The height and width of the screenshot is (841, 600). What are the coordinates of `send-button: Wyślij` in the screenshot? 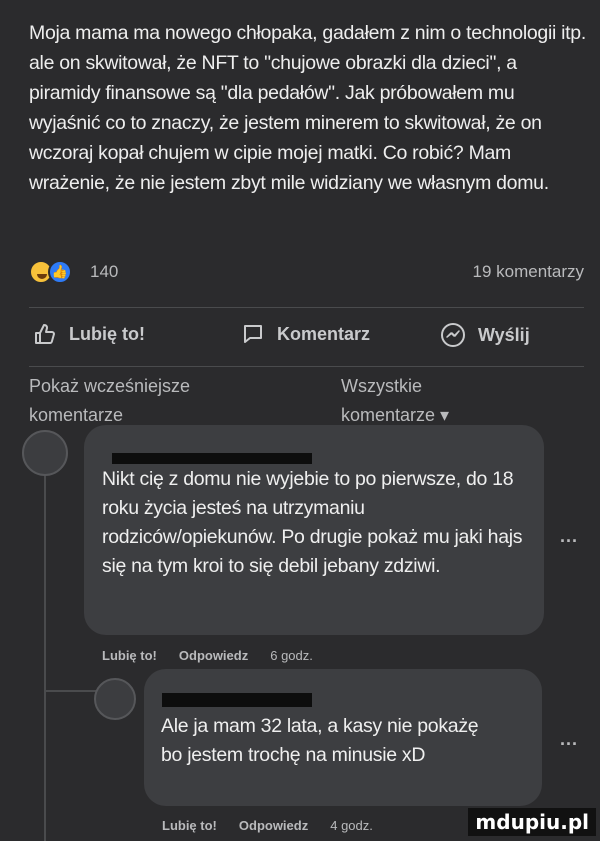 It's located at (485, 335).